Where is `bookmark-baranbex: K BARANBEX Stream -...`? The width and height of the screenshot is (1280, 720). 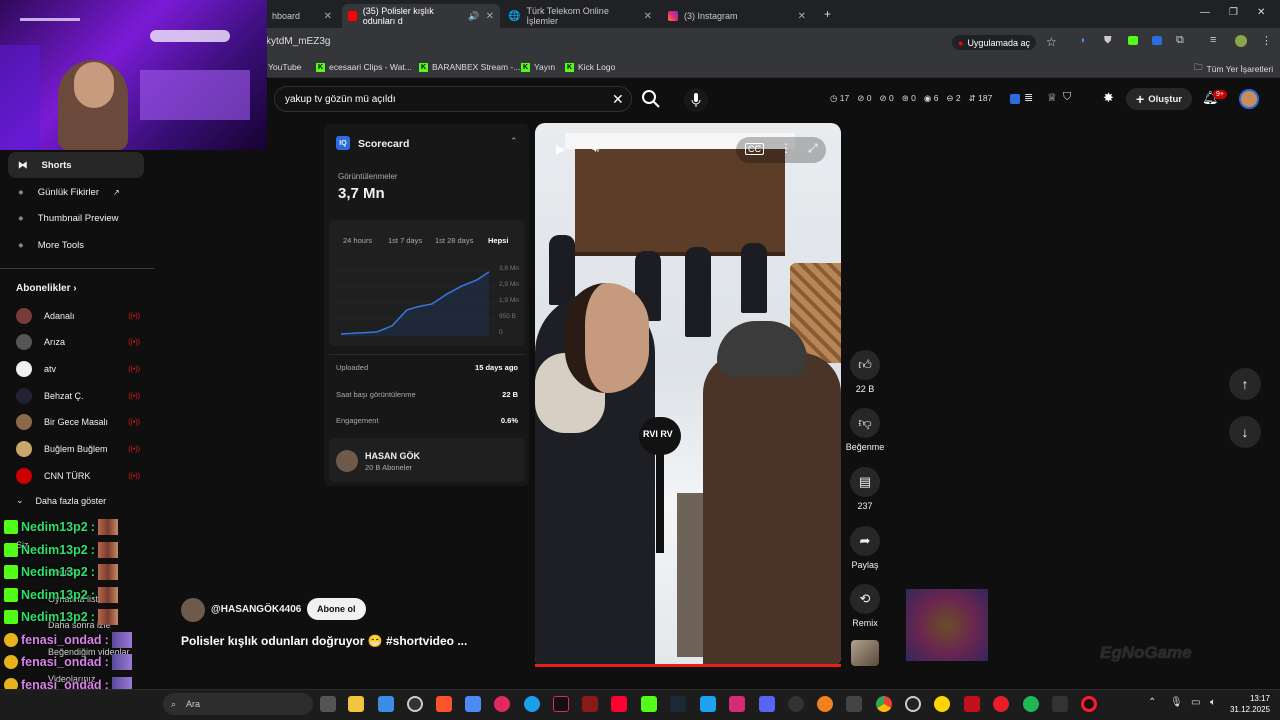 bookmark-baranbex: K BARANBEX Stream -... is located at coordinates (469, 67).